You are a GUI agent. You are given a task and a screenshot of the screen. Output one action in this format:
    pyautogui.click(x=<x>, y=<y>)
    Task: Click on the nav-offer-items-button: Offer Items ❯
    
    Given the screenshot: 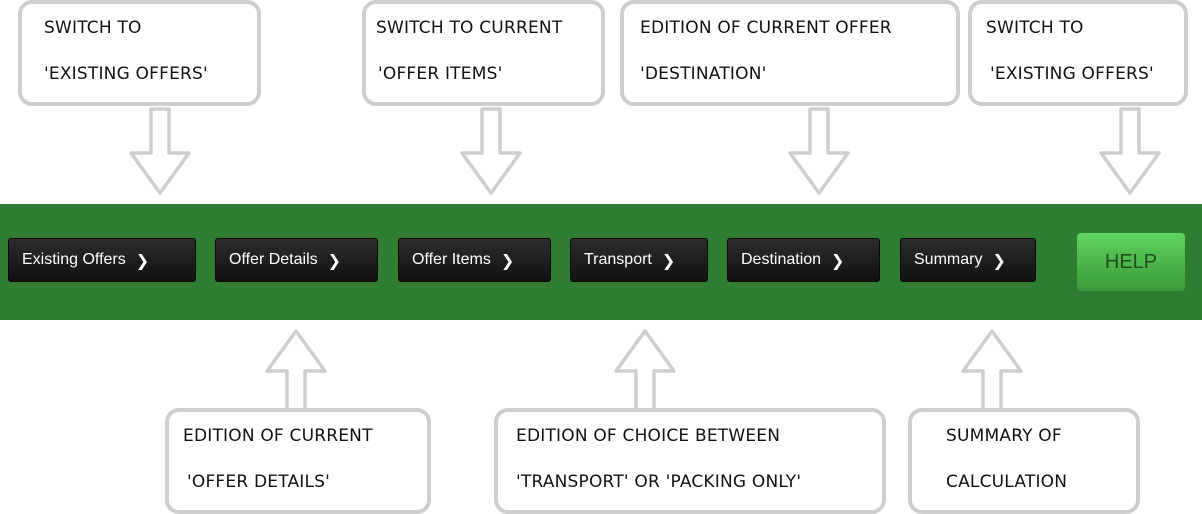 What is the action you would take?
    pyautogui.click(x=474, y=260)
    